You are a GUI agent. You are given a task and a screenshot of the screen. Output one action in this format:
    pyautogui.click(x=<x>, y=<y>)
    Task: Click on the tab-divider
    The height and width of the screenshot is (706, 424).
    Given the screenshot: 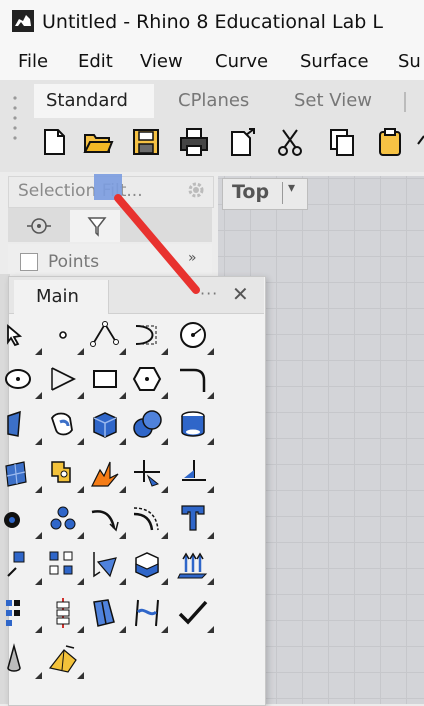 What is the action you would take?
    pyautogui.click(x=405, y=102)
    